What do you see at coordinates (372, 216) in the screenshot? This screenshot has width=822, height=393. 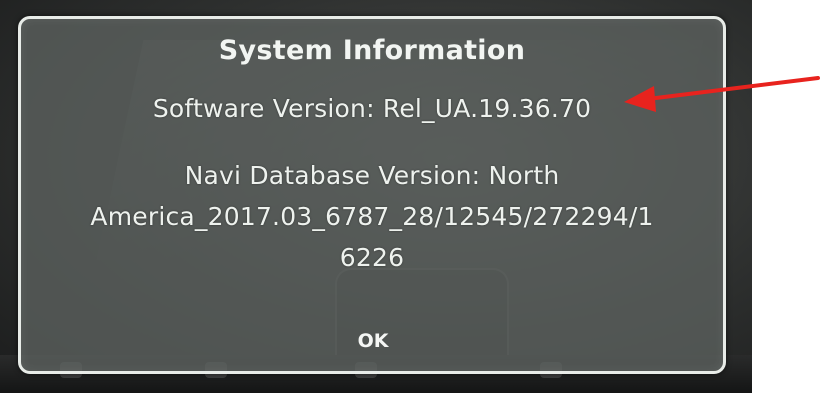 I see `navi-database-version-line-2: America_2017.03_6787_28/12545/272294/1` at bounding box center [372, 216].